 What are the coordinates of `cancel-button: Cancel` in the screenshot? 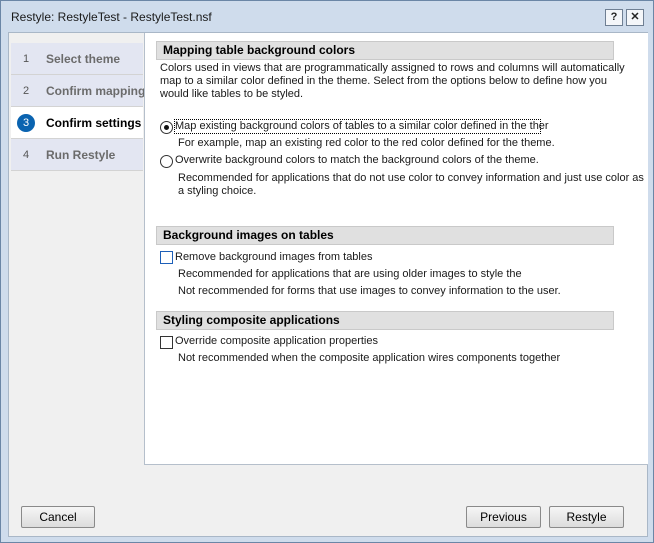 It's located at (58, 517).